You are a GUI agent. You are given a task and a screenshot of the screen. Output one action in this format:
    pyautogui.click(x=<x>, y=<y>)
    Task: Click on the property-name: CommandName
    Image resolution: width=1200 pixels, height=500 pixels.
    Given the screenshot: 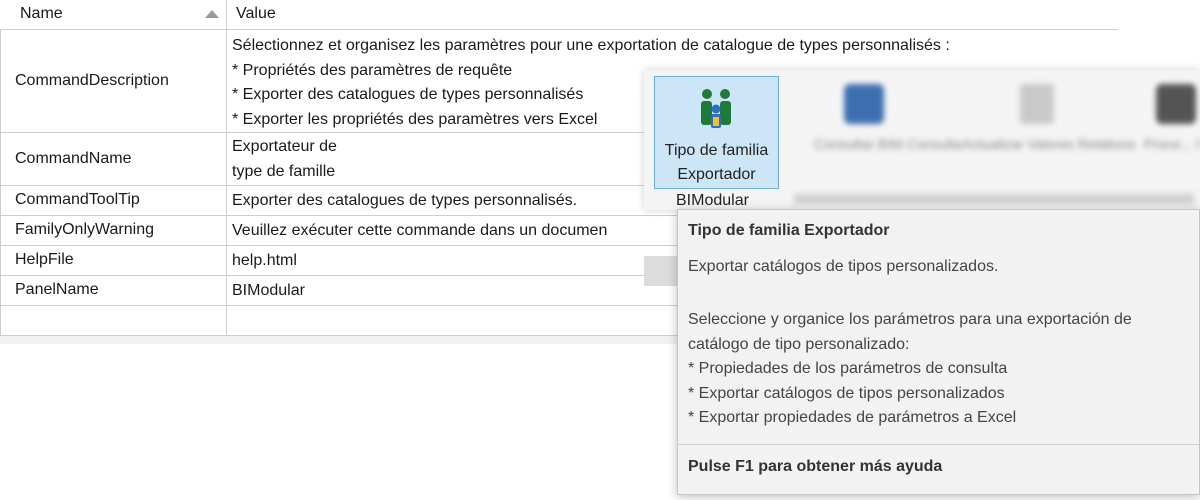 What is the action you would take?
    pyautogui.click(x=73, y=158)
    